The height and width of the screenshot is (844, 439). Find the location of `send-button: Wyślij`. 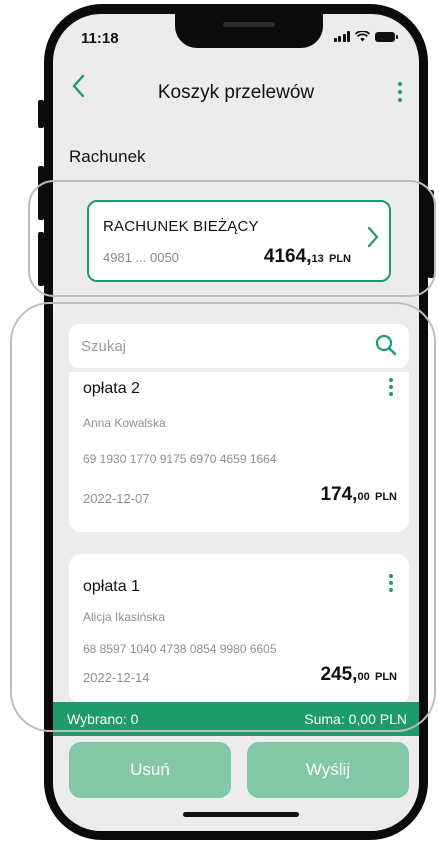

send-button: Wyślij is located at coordinates (328, 770).